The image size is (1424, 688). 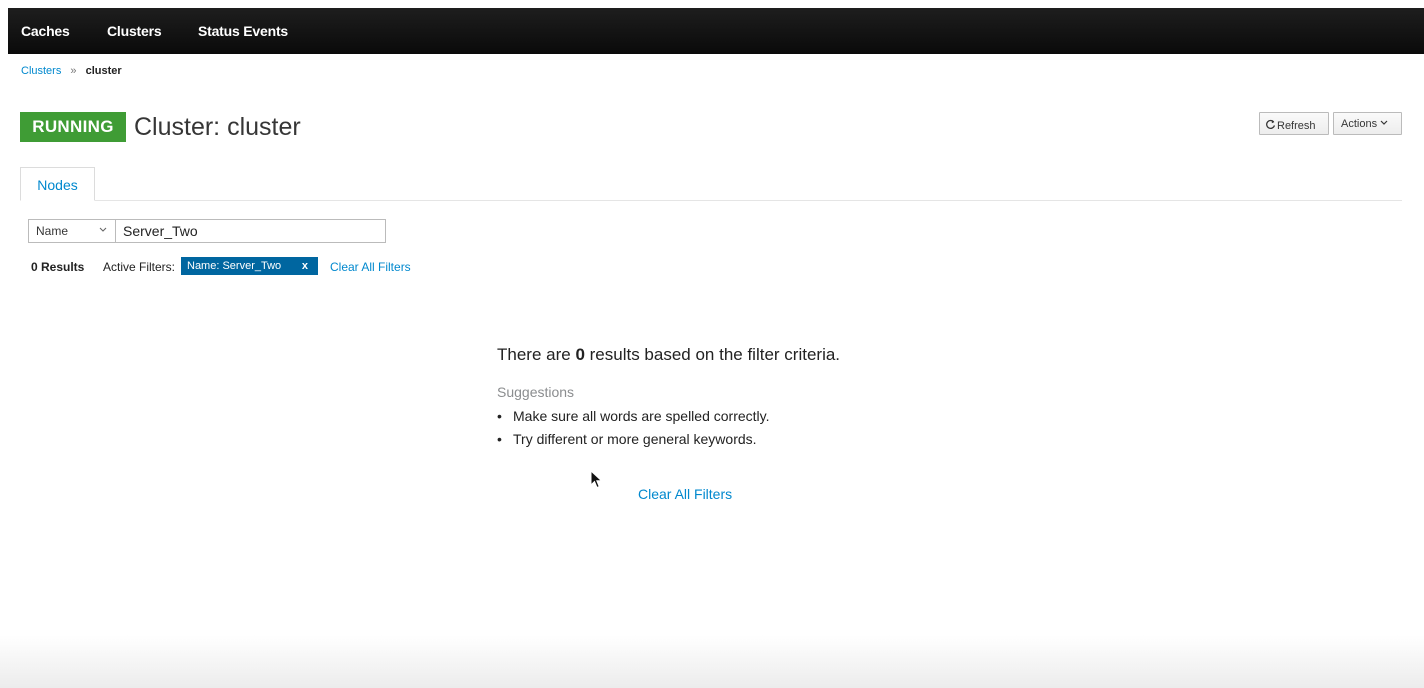 I want to click on refresh-label: Refresh, so click(x=1296, y=126).